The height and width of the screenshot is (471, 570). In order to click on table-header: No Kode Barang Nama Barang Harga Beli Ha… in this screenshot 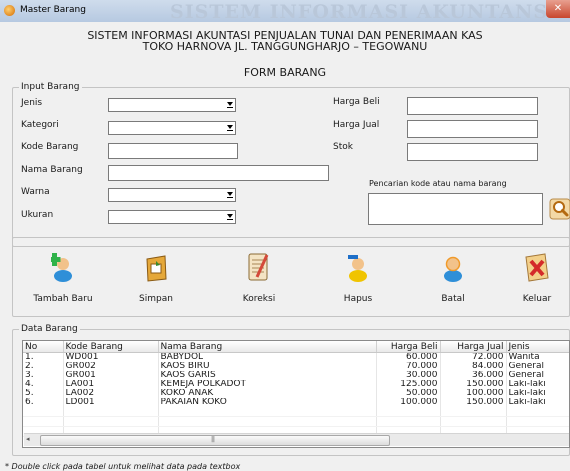, I will do `click(296, 347)`.